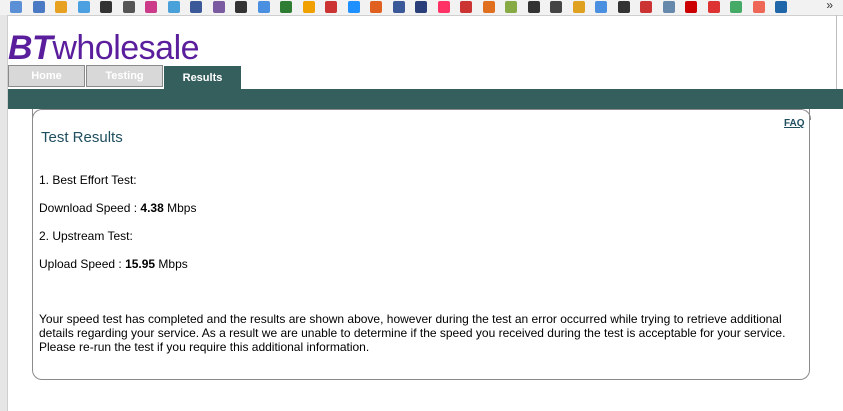 The image size is (843, 411). Describe the element at coordinates (86, 236) in the screenshot. I see `upstream-heading: 2. Upstream Test:` at that location.